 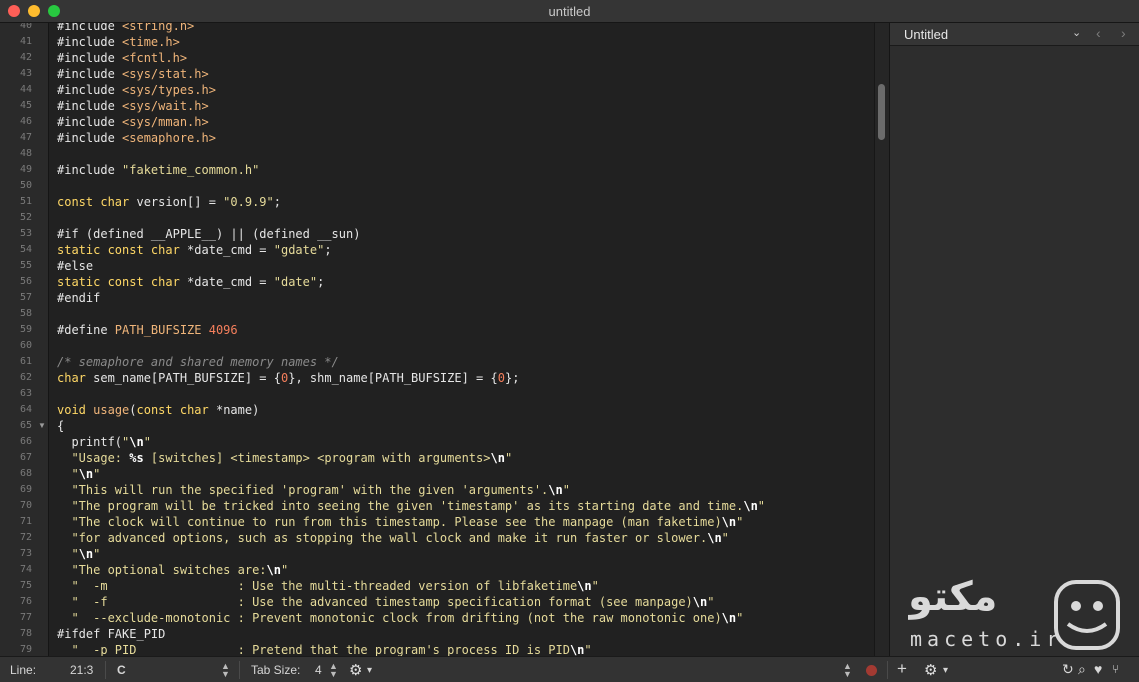 I want to click on code-line: static const char *date_cmd = "date";, so click(x=190, y=282).